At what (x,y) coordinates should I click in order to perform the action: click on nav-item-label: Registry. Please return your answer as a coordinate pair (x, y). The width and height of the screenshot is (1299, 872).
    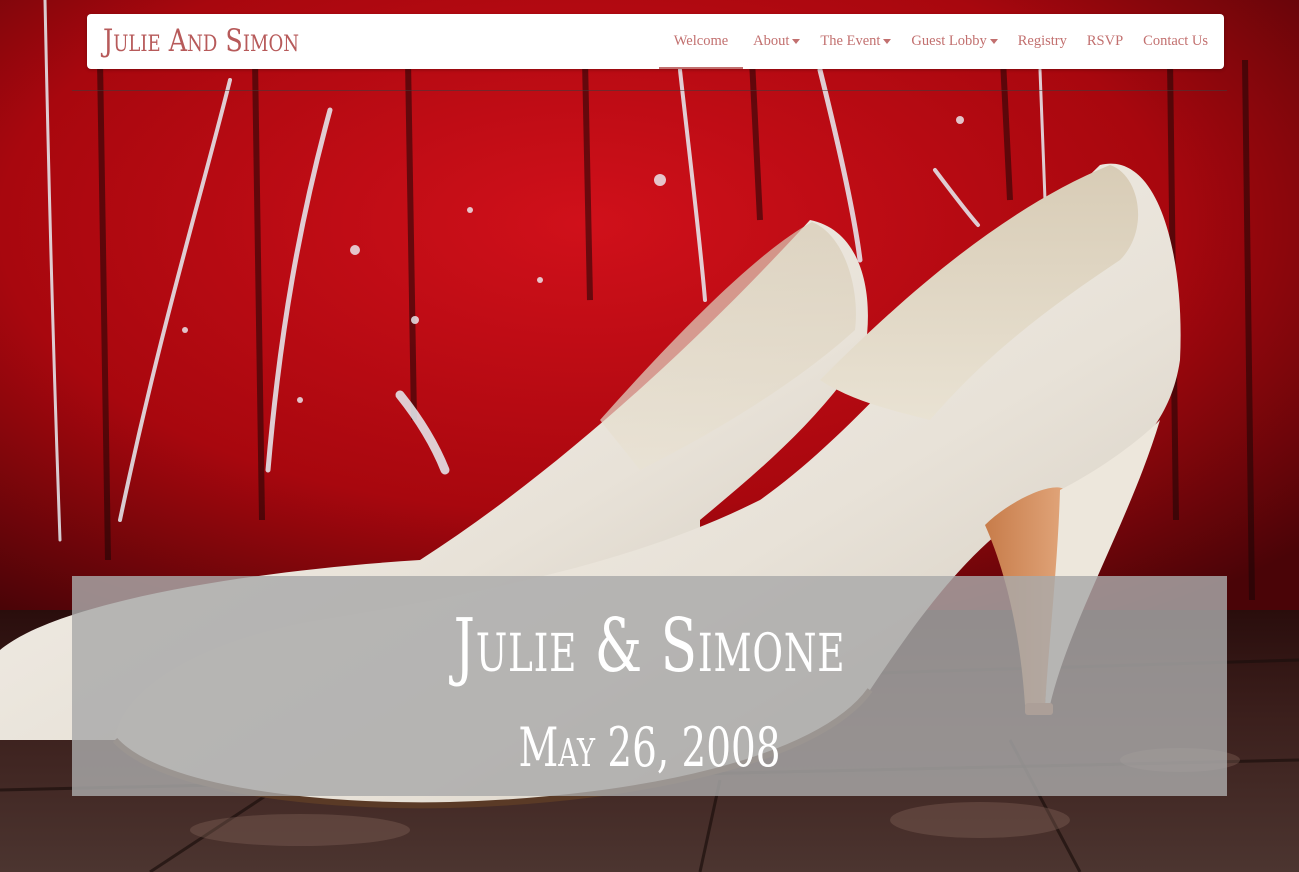
    Looking at the image, I should click on (1042, 41).